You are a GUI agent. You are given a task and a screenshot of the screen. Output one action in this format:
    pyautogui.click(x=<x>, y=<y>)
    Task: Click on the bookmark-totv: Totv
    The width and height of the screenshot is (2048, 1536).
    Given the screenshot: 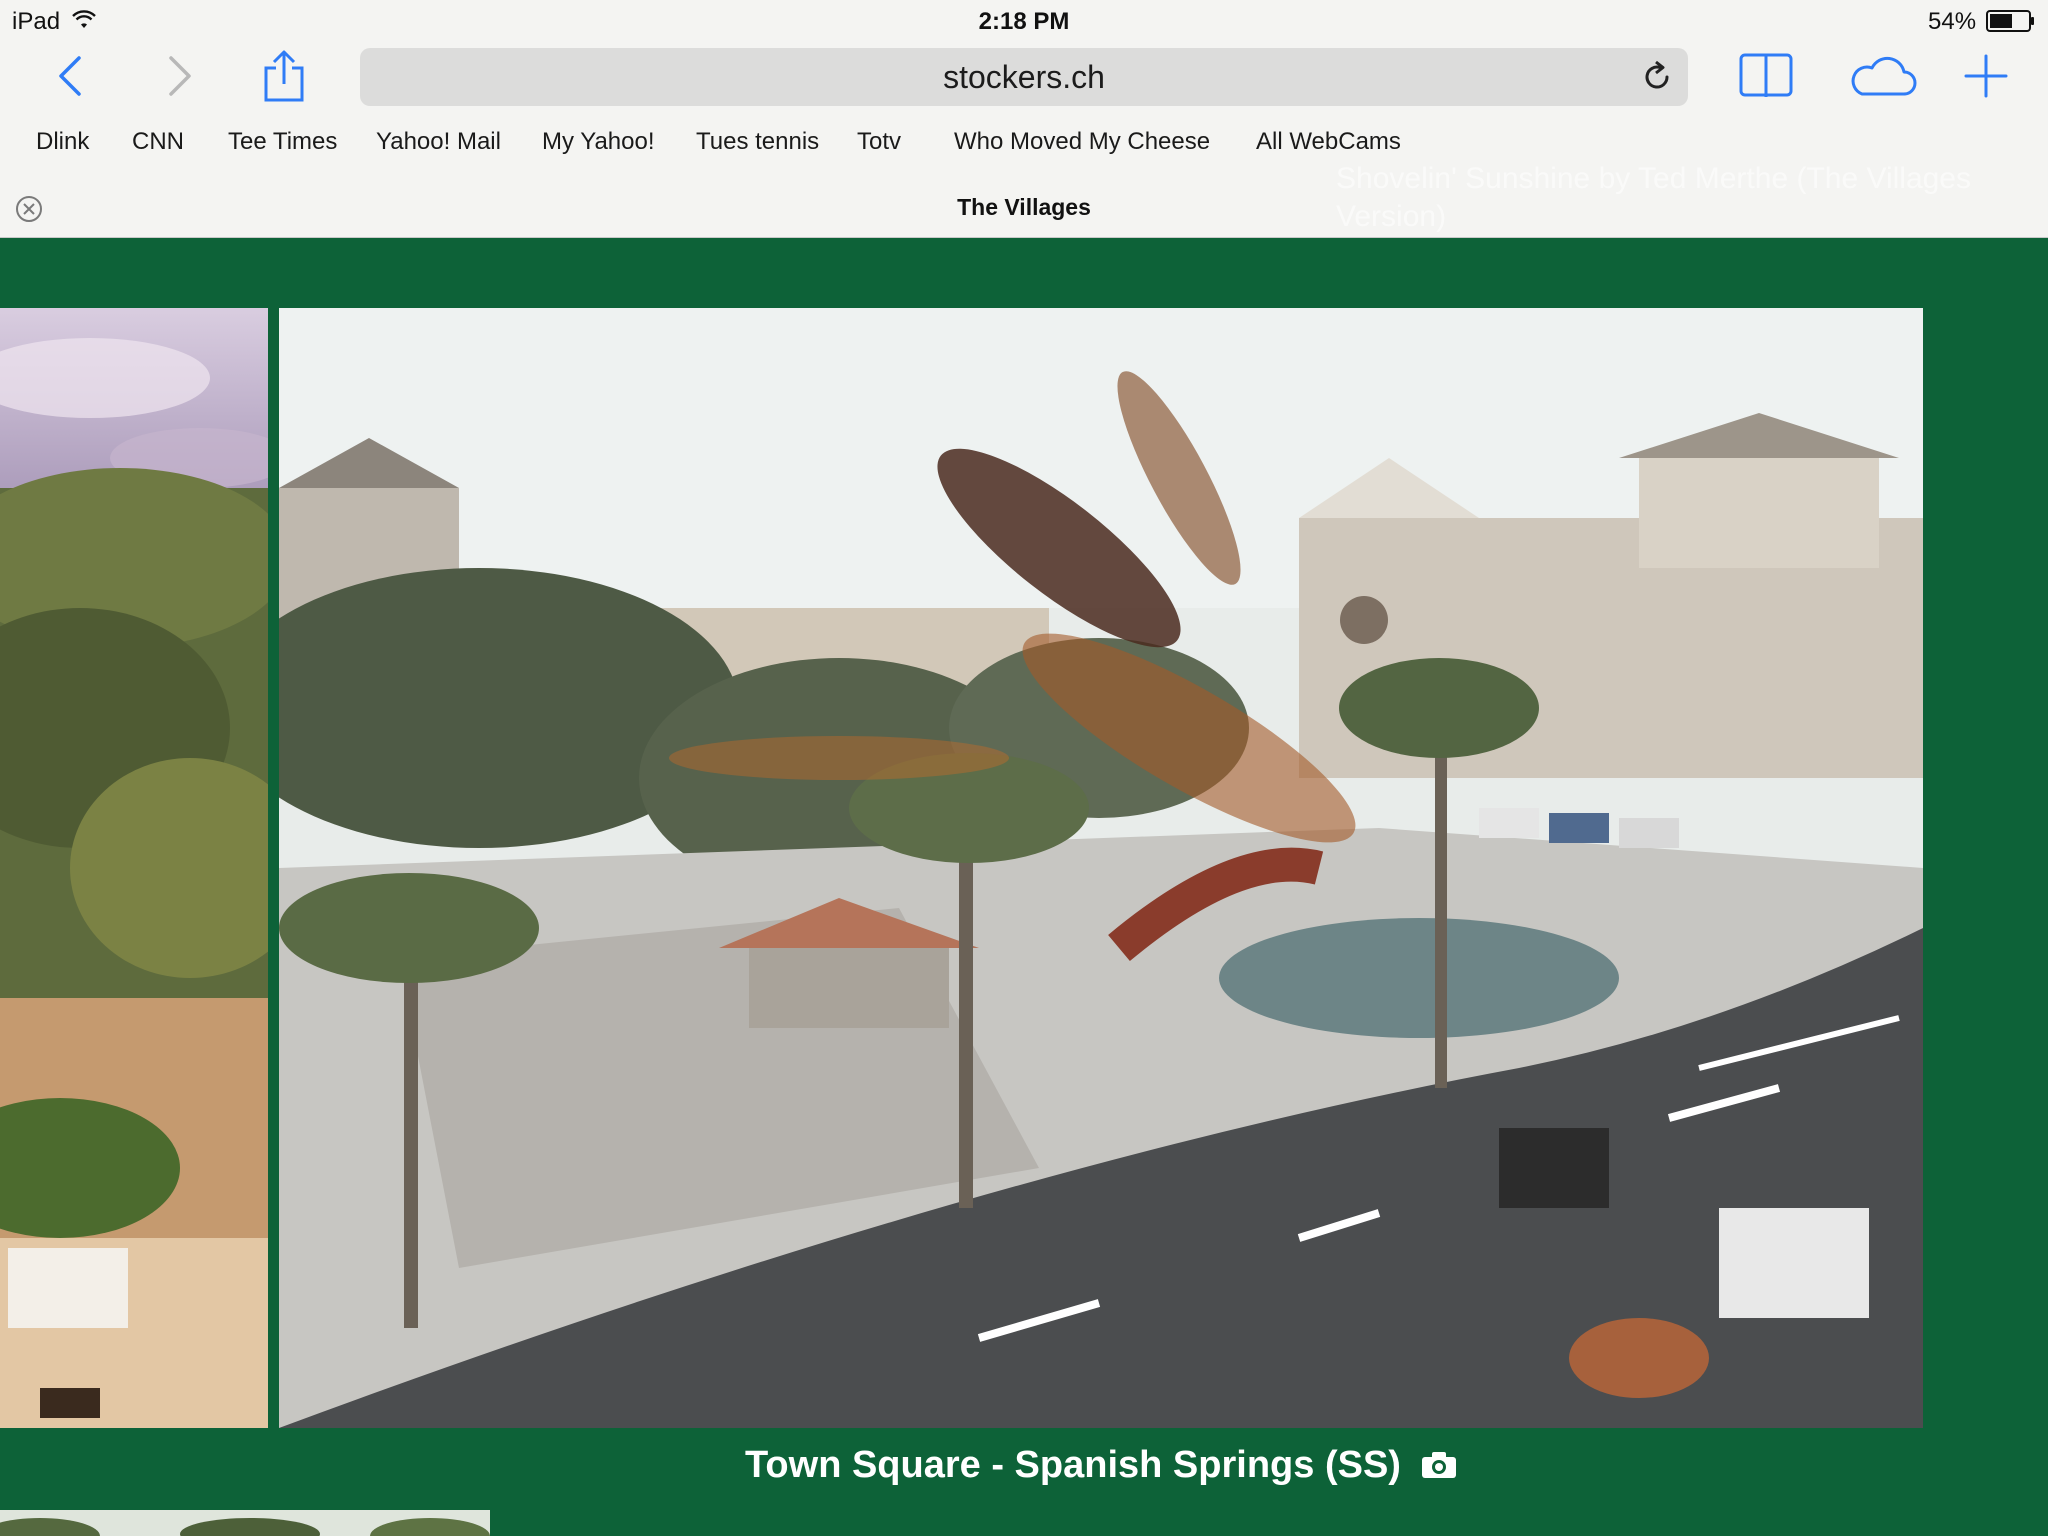 What is the action you would take?
    pyautogui.click(x=879, y=142)
    